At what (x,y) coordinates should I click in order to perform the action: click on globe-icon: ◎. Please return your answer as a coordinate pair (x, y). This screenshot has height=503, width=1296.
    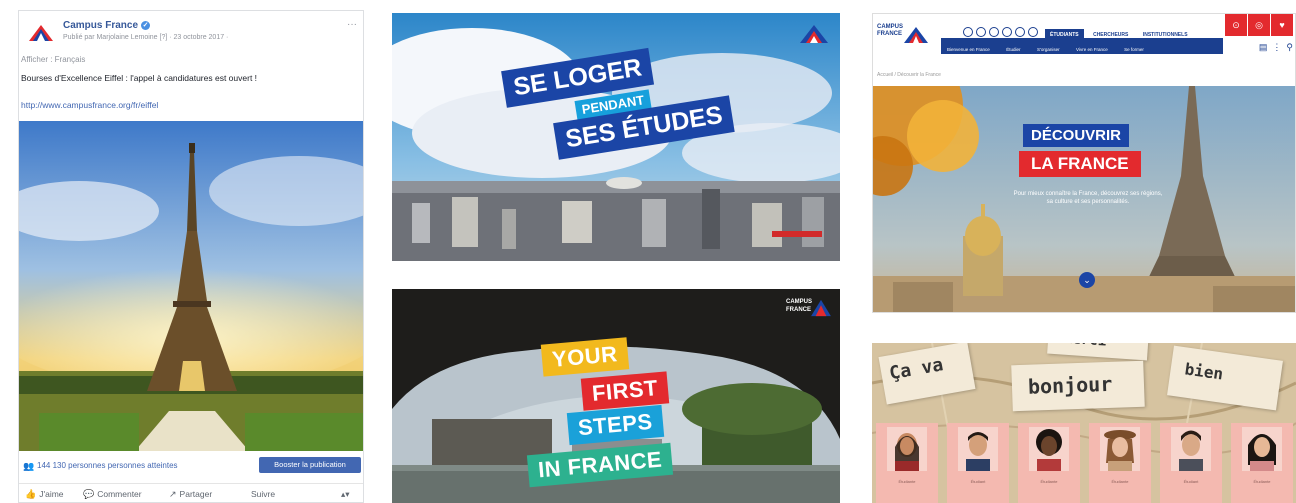
    Looking at the image, I should click on (1259, 25).